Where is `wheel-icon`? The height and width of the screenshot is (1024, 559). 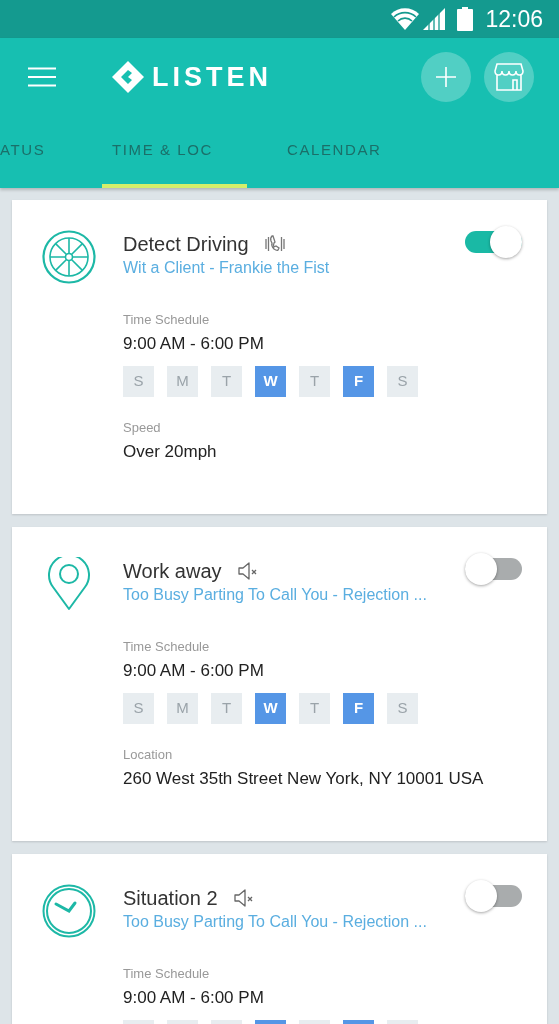 wheel-icon is located at coordinates (69, 257).